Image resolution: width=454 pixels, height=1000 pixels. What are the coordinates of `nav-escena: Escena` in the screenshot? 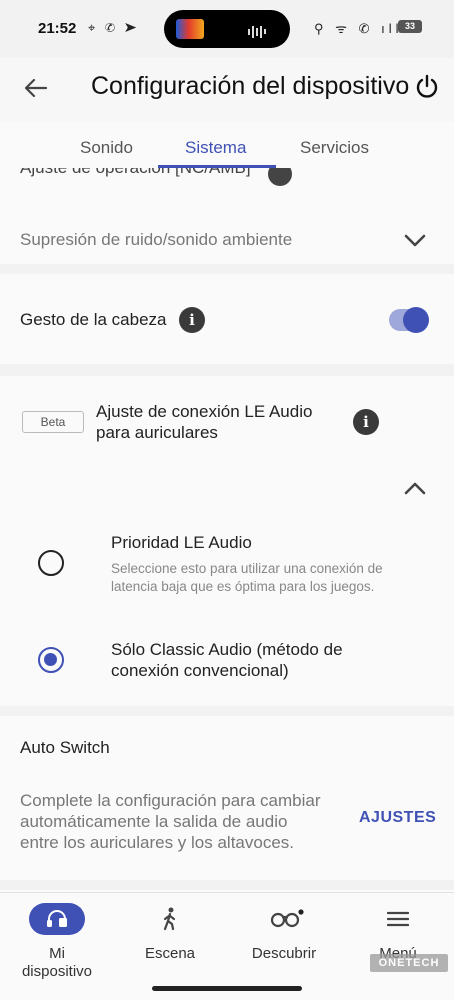 It's located at (170, 943).